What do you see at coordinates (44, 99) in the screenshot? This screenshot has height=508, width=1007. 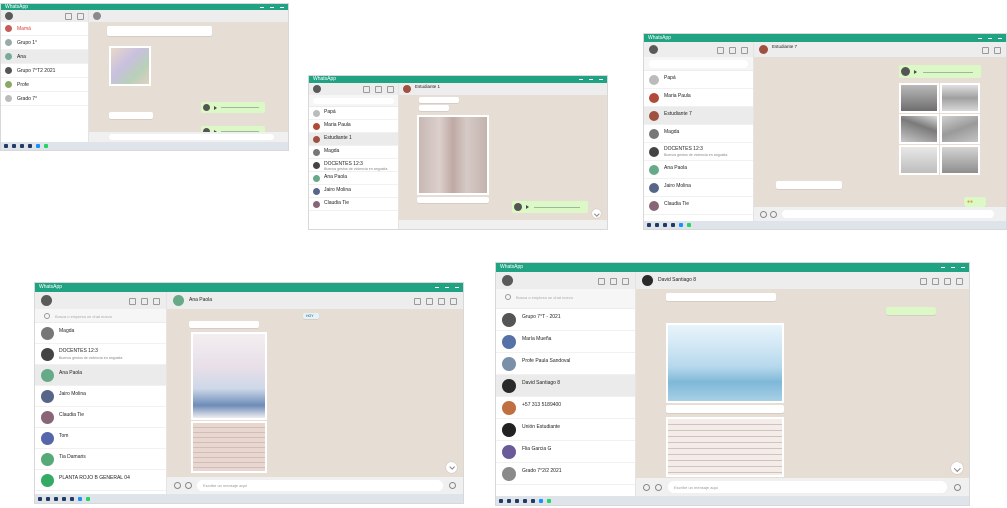 I see `list-item: Grado 7°` at bounding box center [44, 99].